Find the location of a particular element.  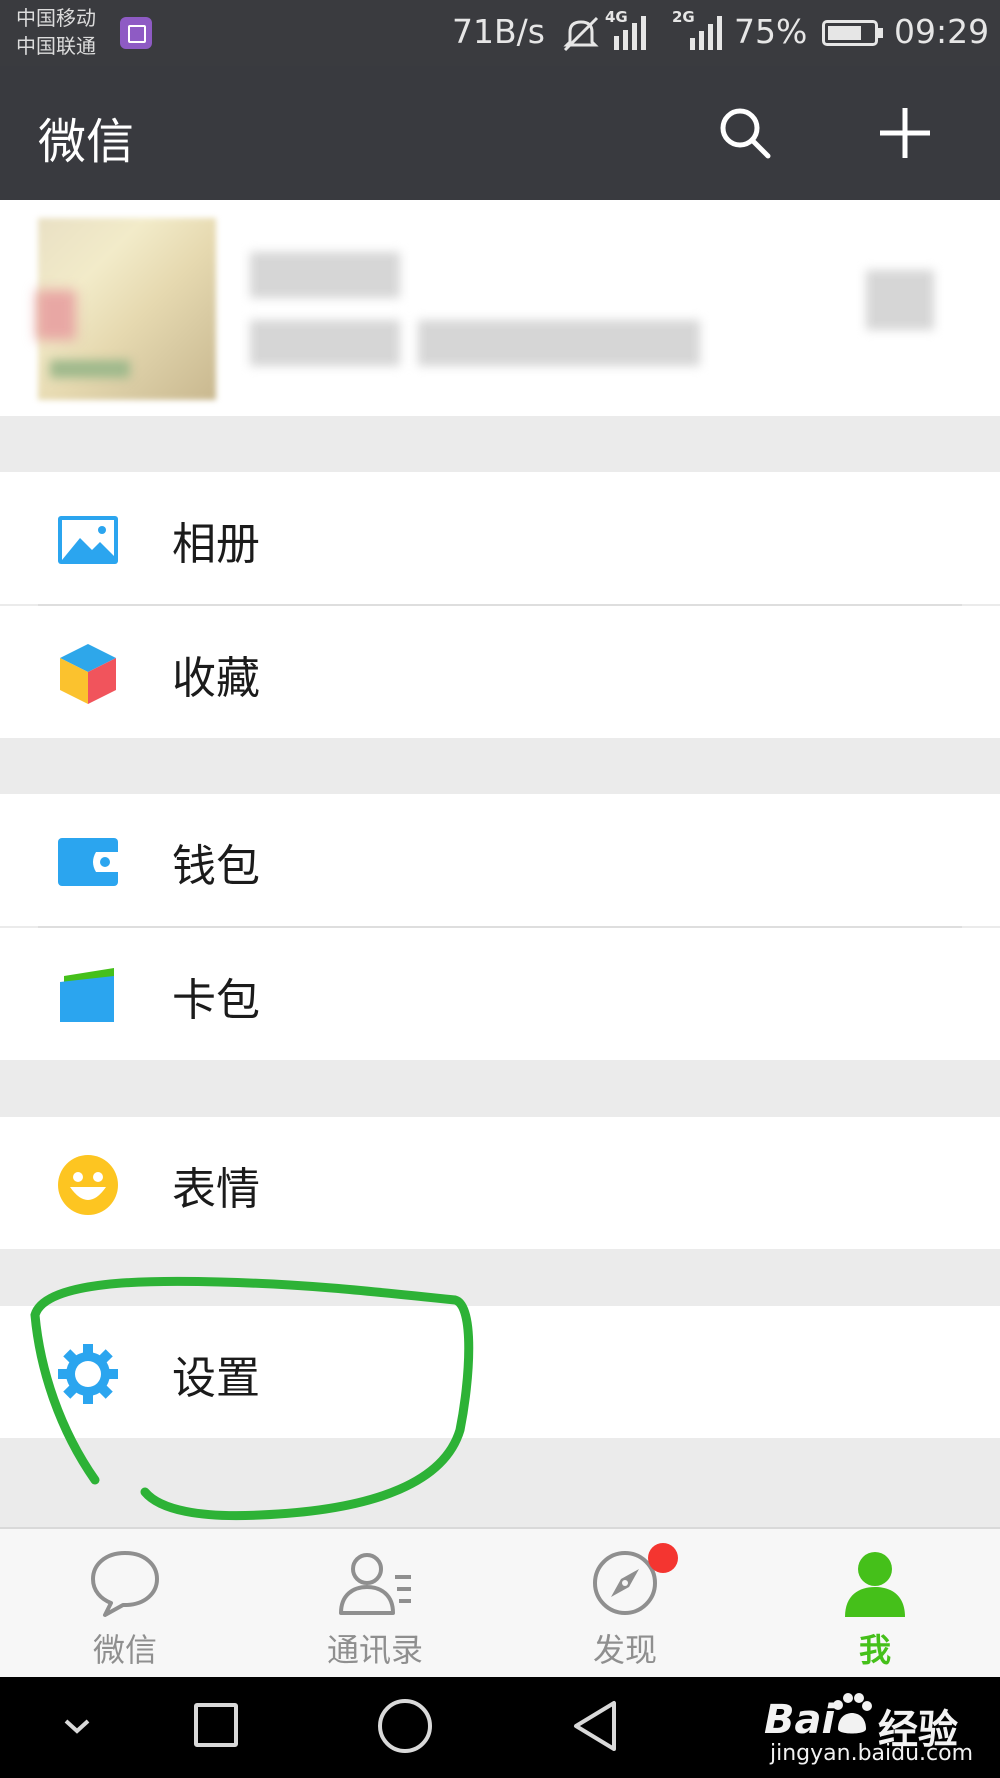

home-circle-icon is located at coordinates (405, 1726).